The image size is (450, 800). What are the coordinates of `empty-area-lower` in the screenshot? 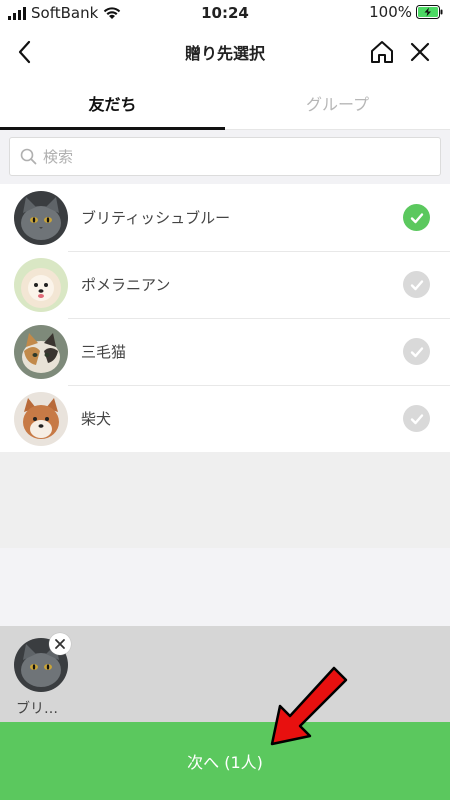 It's located at (225, 587).